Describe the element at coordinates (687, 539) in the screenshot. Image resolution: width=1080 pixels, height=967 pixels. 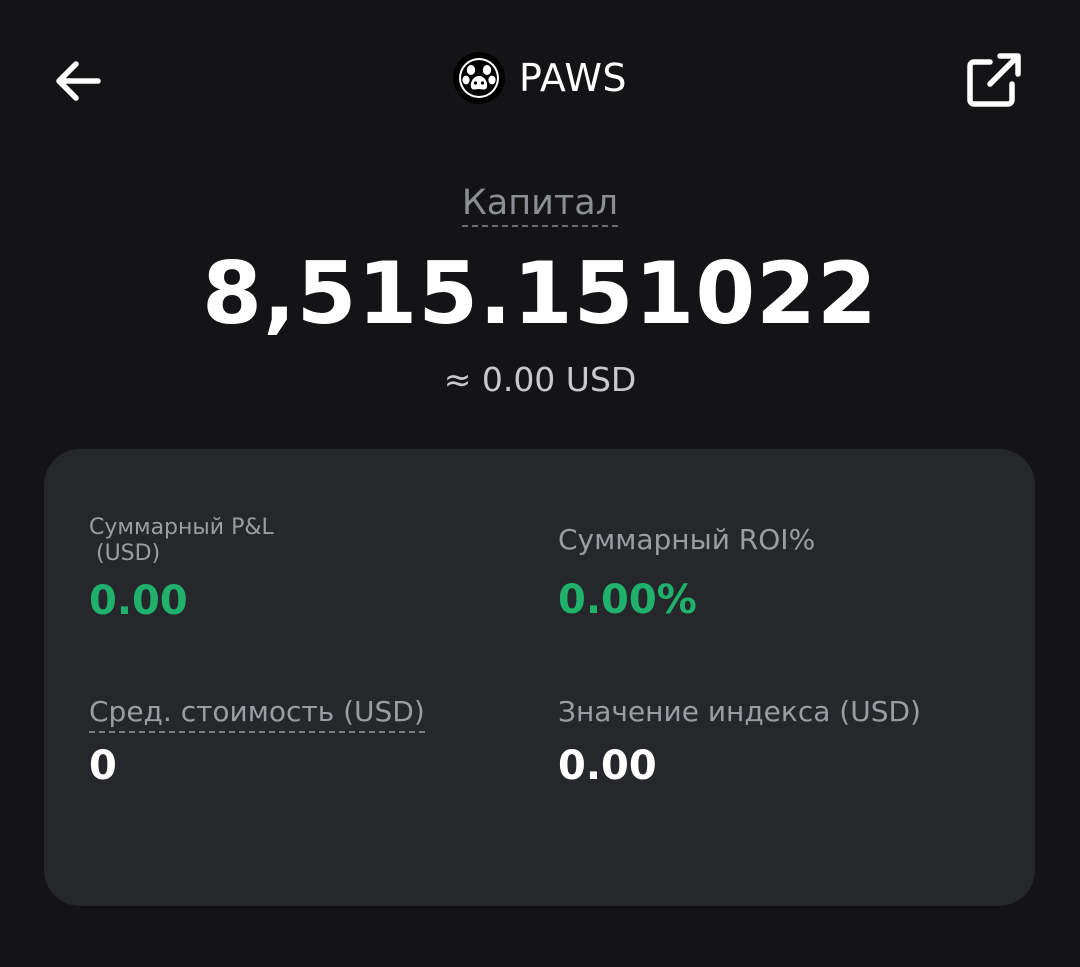
I see `total-roi-label: Суммарный ROI%` at that location.